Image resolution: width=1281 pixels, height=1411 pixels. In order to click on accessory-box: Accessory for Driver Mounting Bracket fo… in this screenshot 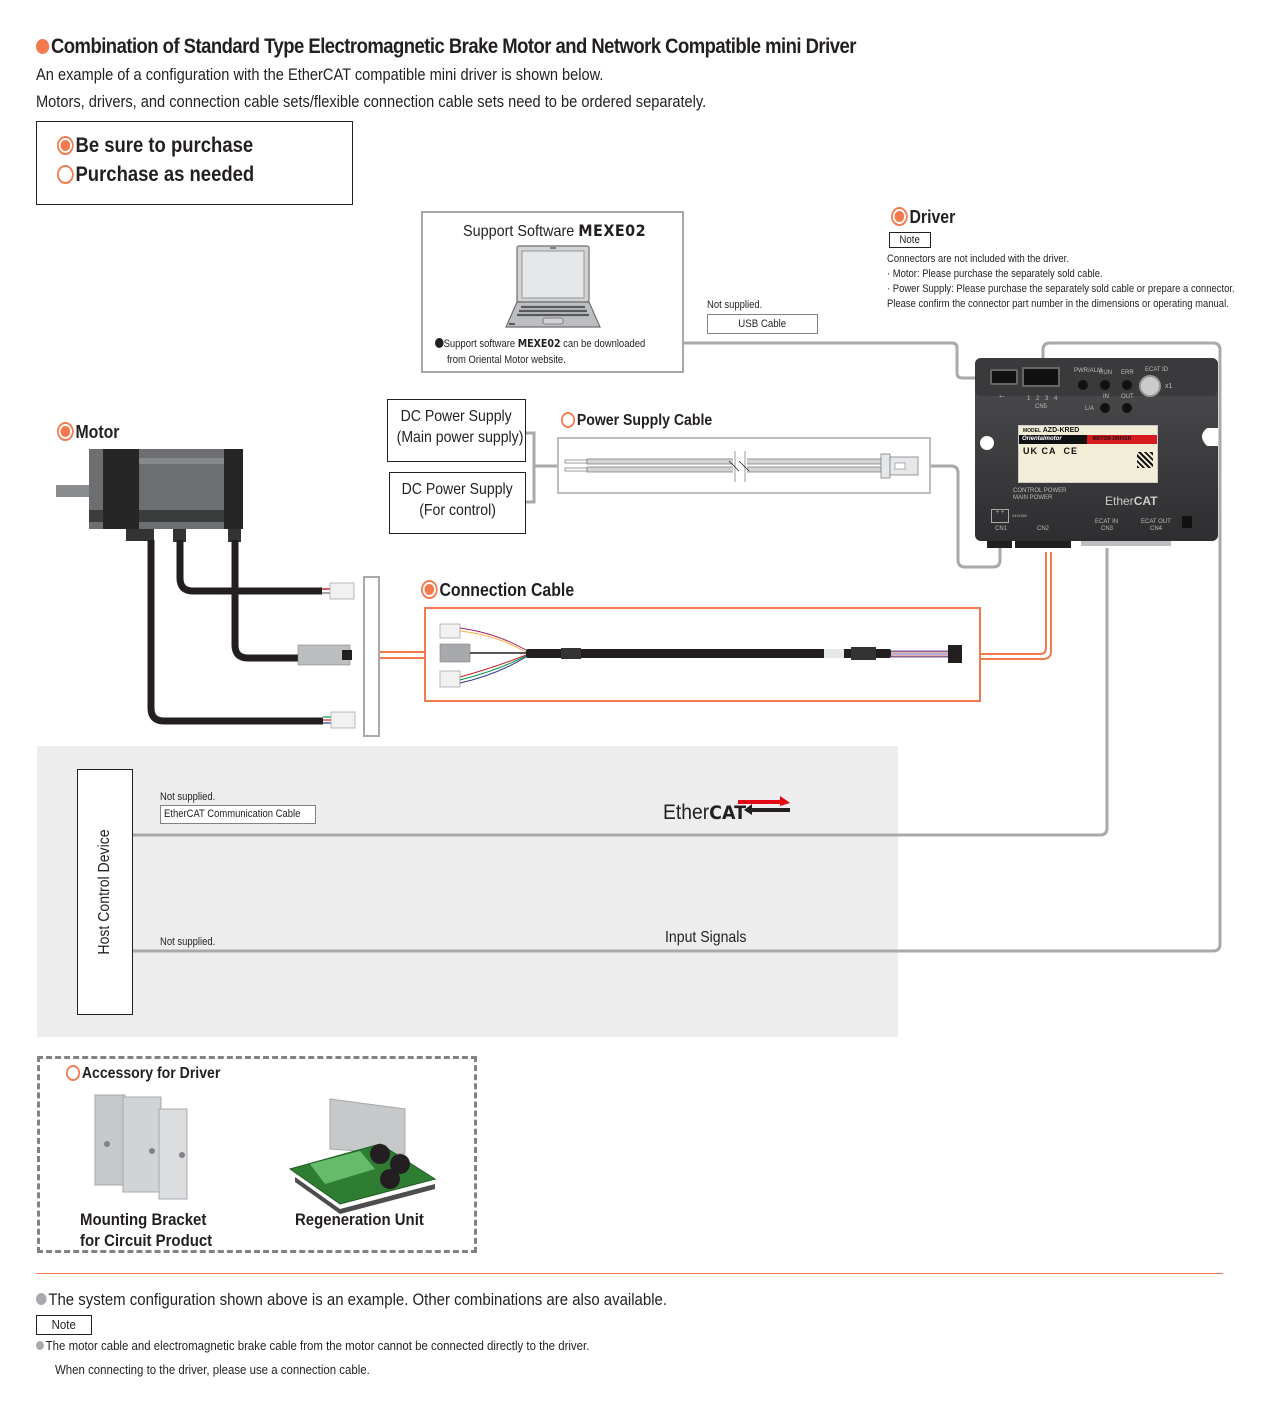, I will do `click(257, 1154)`.